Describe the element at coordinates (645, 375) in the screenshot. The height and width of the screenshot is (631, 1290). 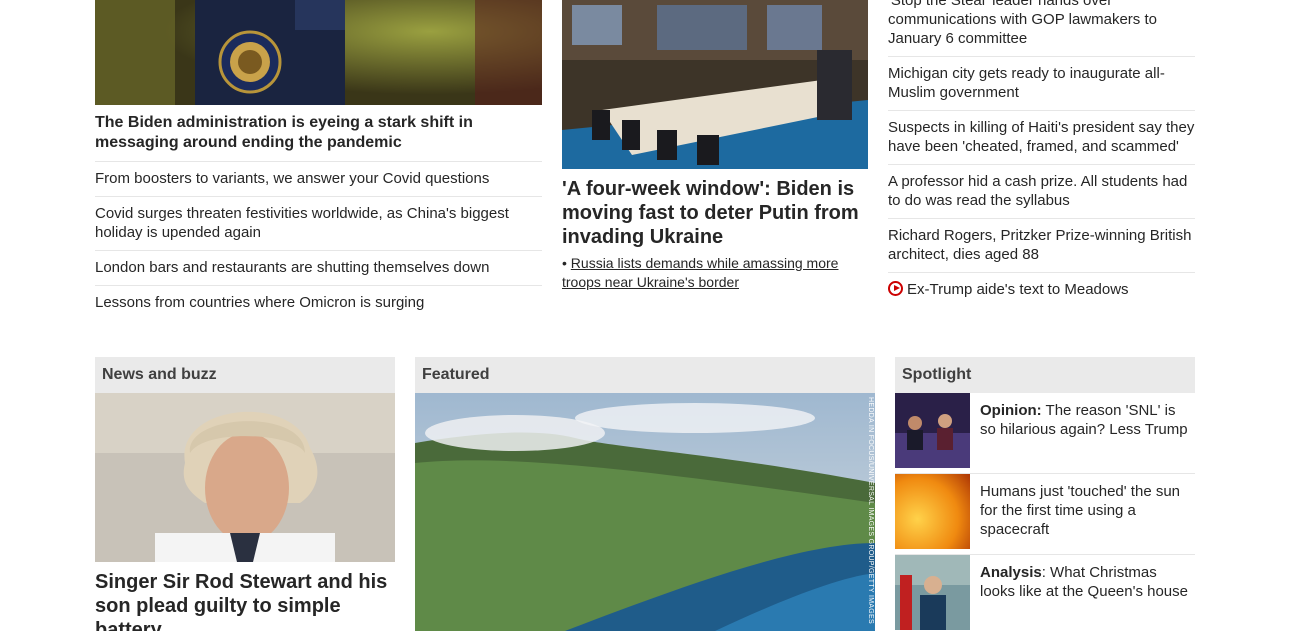
I see `section-header: Featured` at that location.